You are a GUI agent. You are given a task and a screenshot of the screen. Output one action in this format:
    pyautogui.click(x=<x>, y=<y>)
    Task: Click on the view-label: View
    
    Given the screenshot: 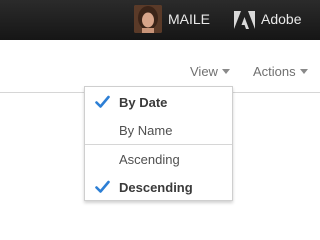 What is the action you would take?
    pyautogui.click(x=204, y=71)
    